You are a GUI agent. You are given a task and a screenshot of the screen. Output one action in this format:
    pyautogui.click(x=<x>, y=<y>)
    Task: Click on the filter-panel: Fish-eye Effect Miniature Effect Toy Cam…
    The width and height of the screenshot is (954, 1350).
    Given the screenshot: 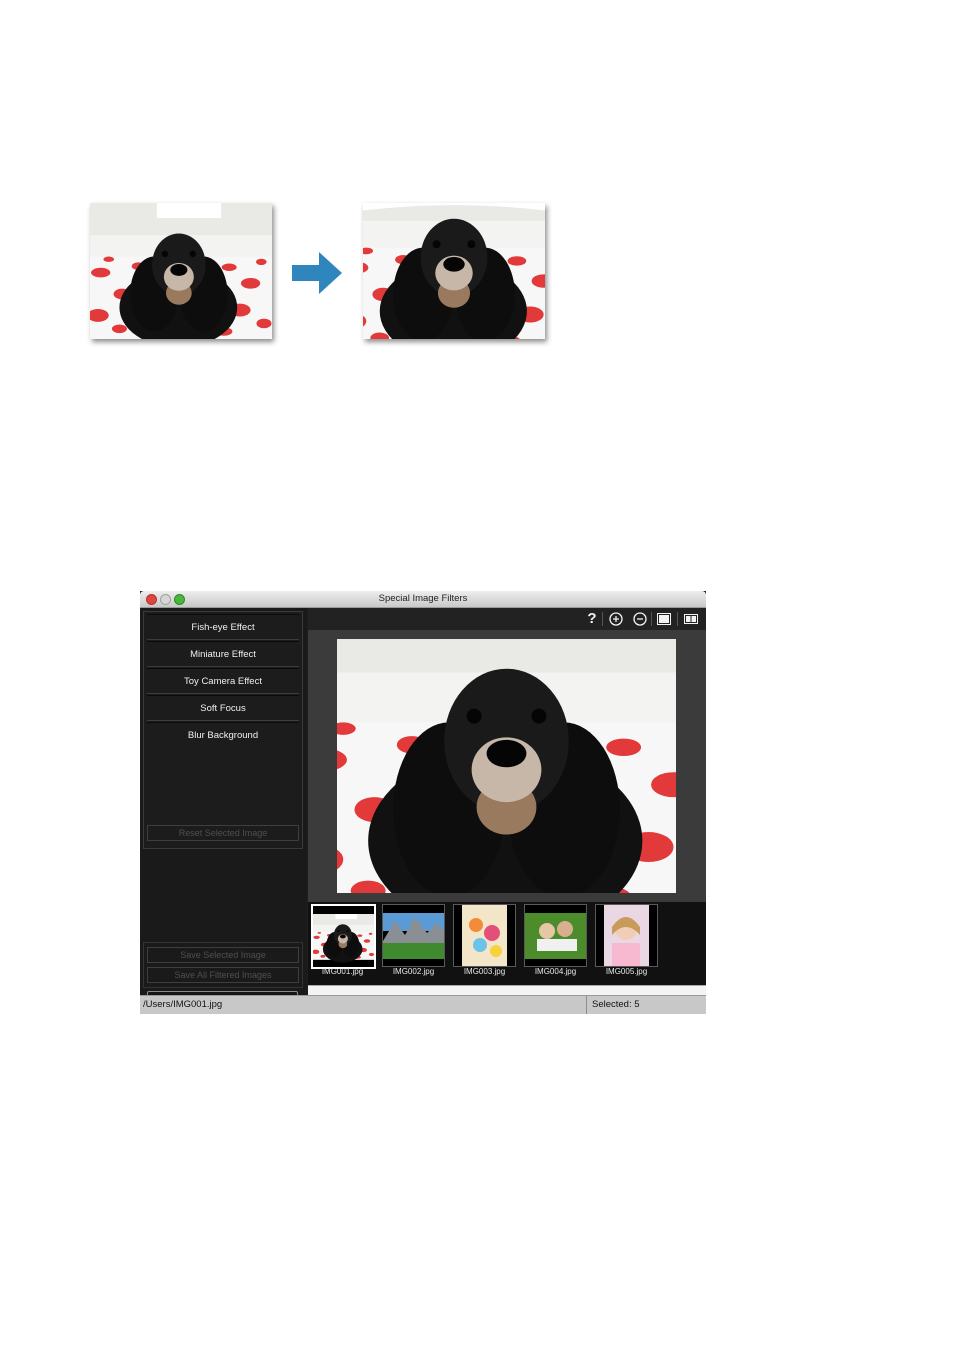 What is the action you would take?
    pyautogui.click(x=223, y=808)
    